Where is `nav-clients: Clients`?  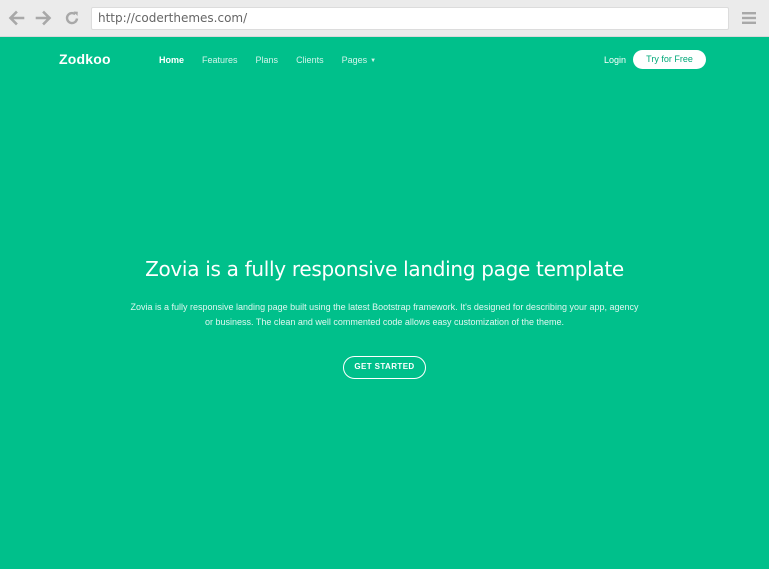
nav-clients: Clients is located at coordinates (310, 60).